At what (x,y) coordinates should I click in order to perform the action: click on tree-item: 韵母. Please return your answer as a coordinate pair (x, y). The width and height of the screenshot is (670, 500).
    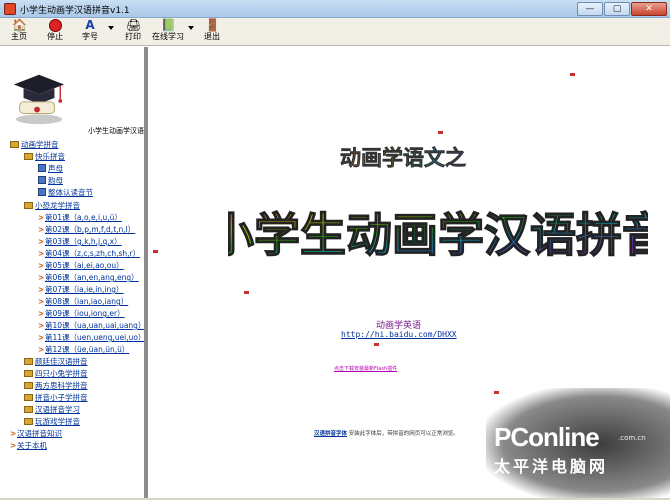
    Looking at the image, I should click on (50, 181).